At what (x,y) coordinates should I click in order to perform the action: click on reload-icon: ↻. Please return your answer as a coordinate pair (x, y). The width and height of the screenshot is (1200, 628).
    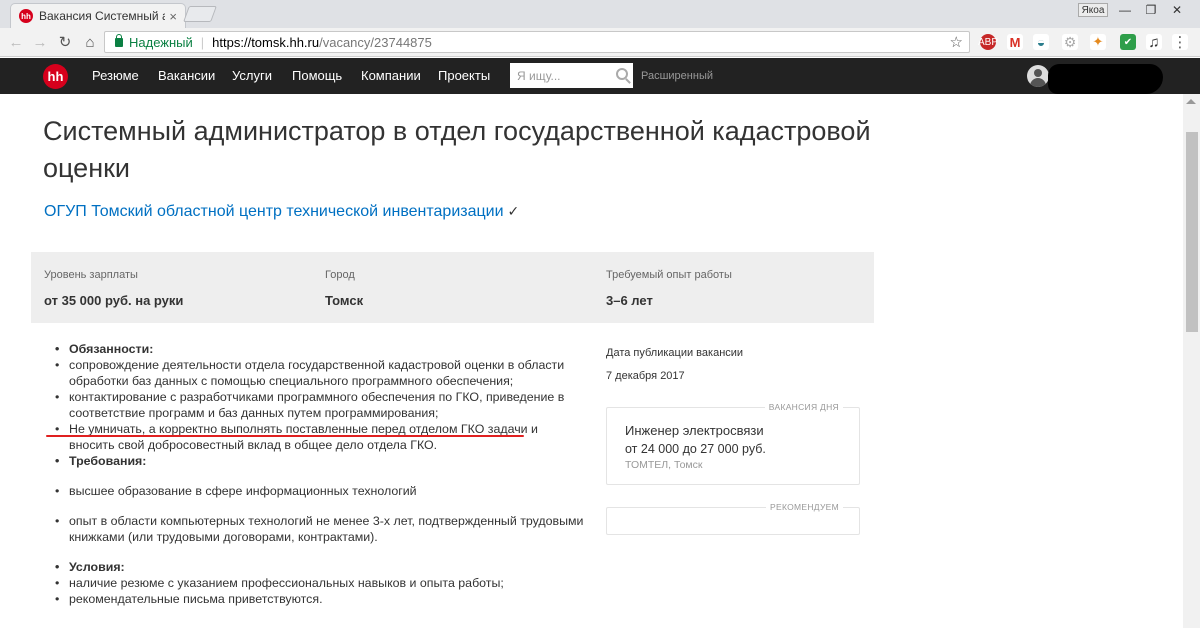
    Looking at the image, I should click on (65, 42).